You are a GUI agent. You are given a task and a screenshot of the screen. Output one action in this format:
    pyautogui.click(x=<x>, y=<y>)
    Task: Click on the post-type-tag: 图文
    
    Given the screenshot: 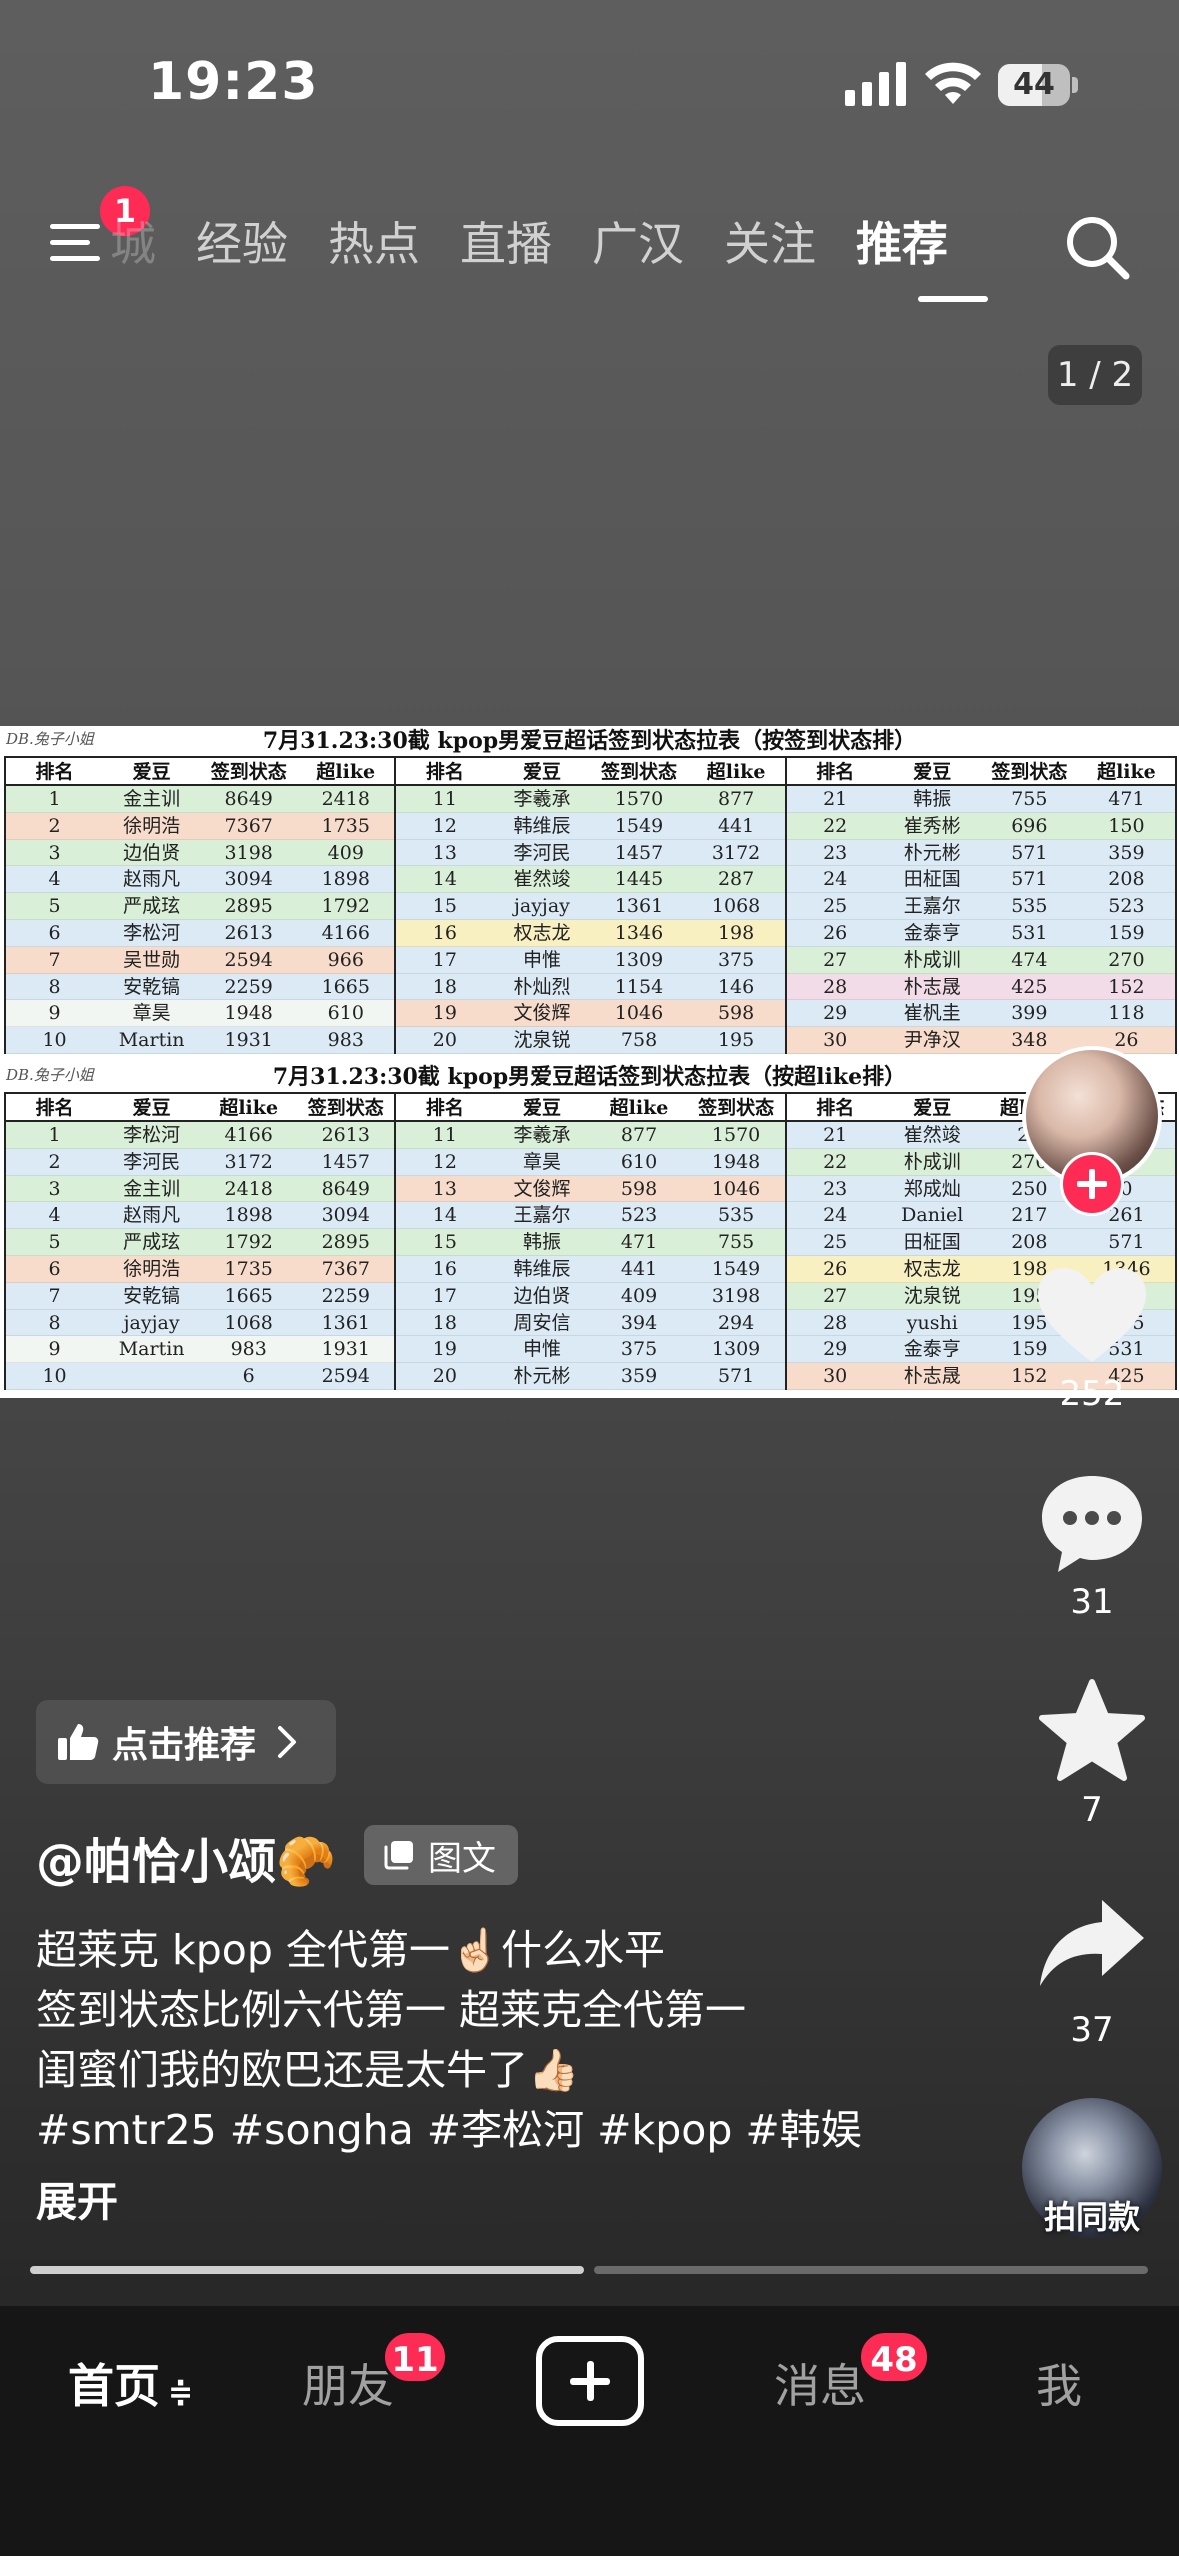 What is the action you would take?
    pyautogui.click(x=441, y=1855)
    